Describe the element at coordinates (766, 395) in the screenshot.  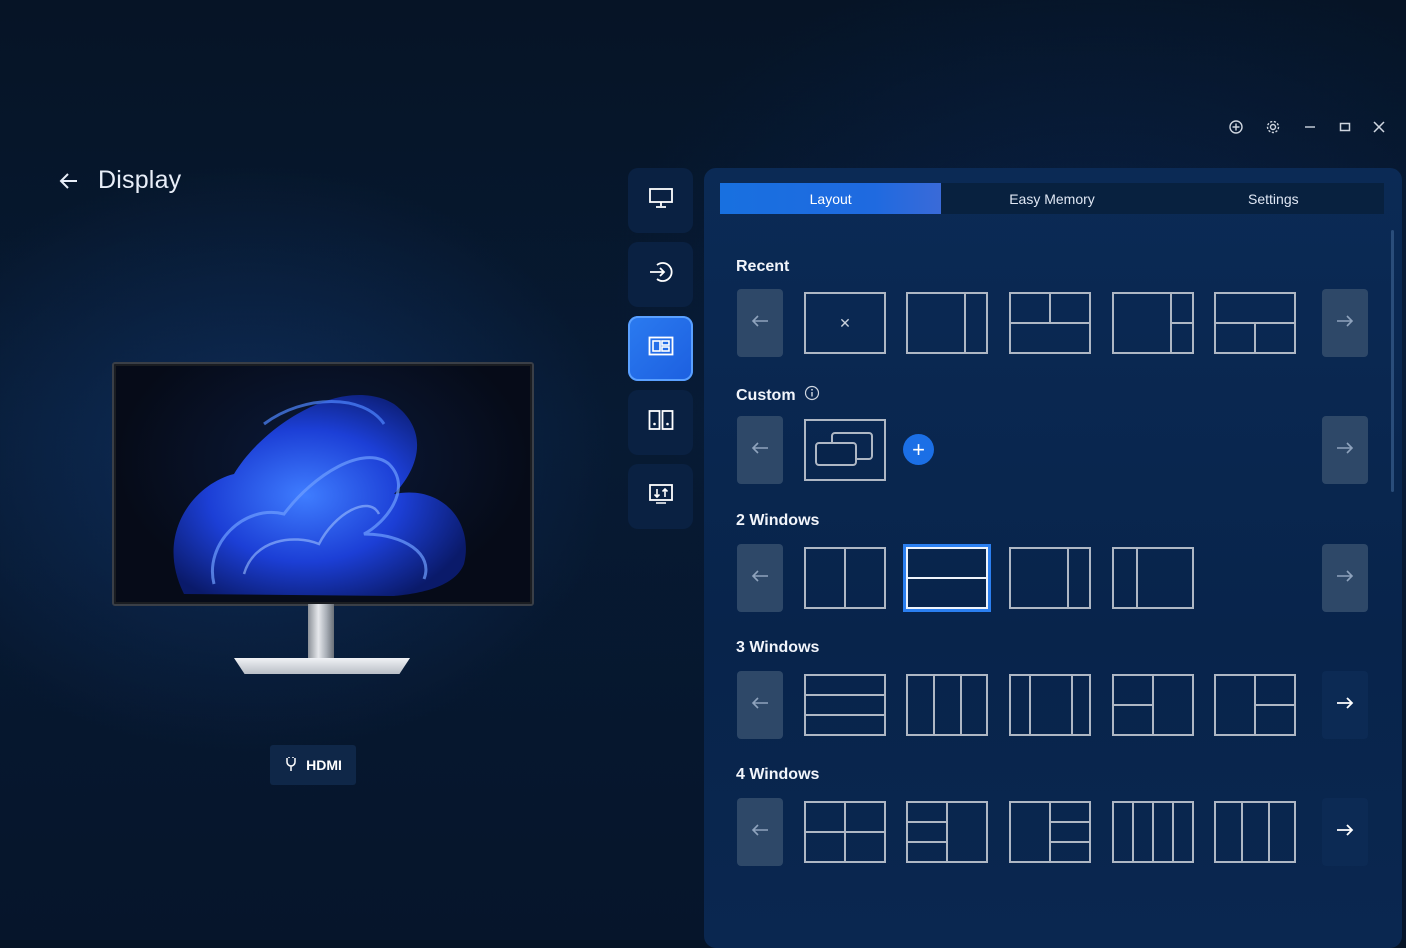
I see `custom-label: Custom` at that location.